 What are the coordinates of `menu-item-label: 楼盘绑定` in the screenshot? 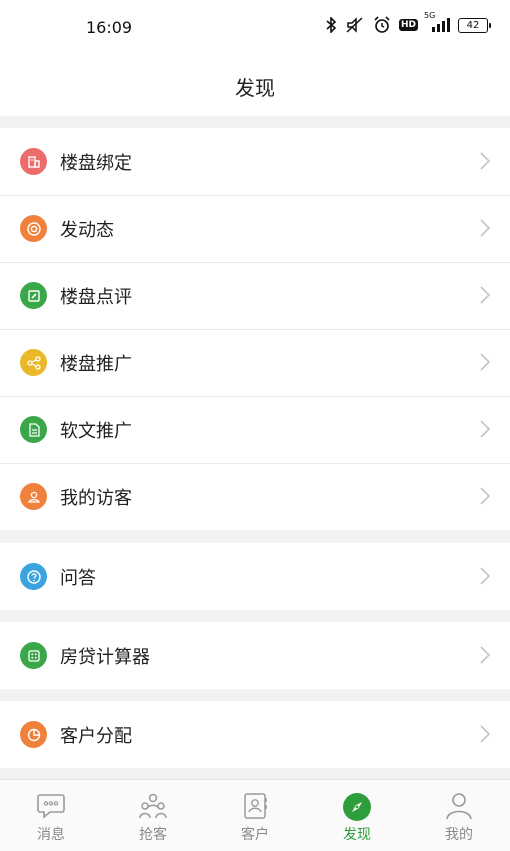 It's located at (96, 163).